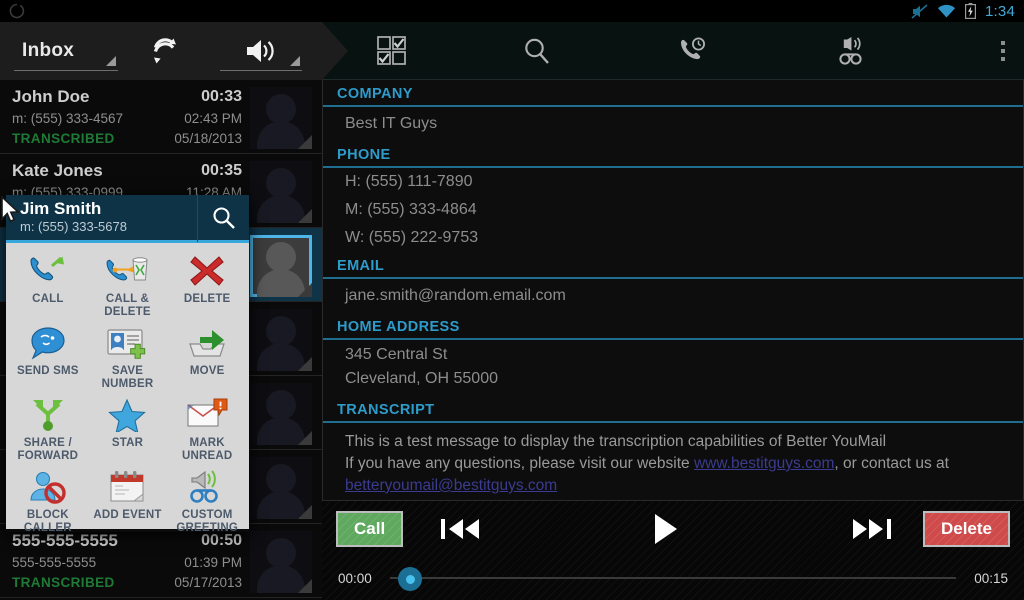 The image size is (1024, 600). I want to click on wifi-icon, so click(946, 11).